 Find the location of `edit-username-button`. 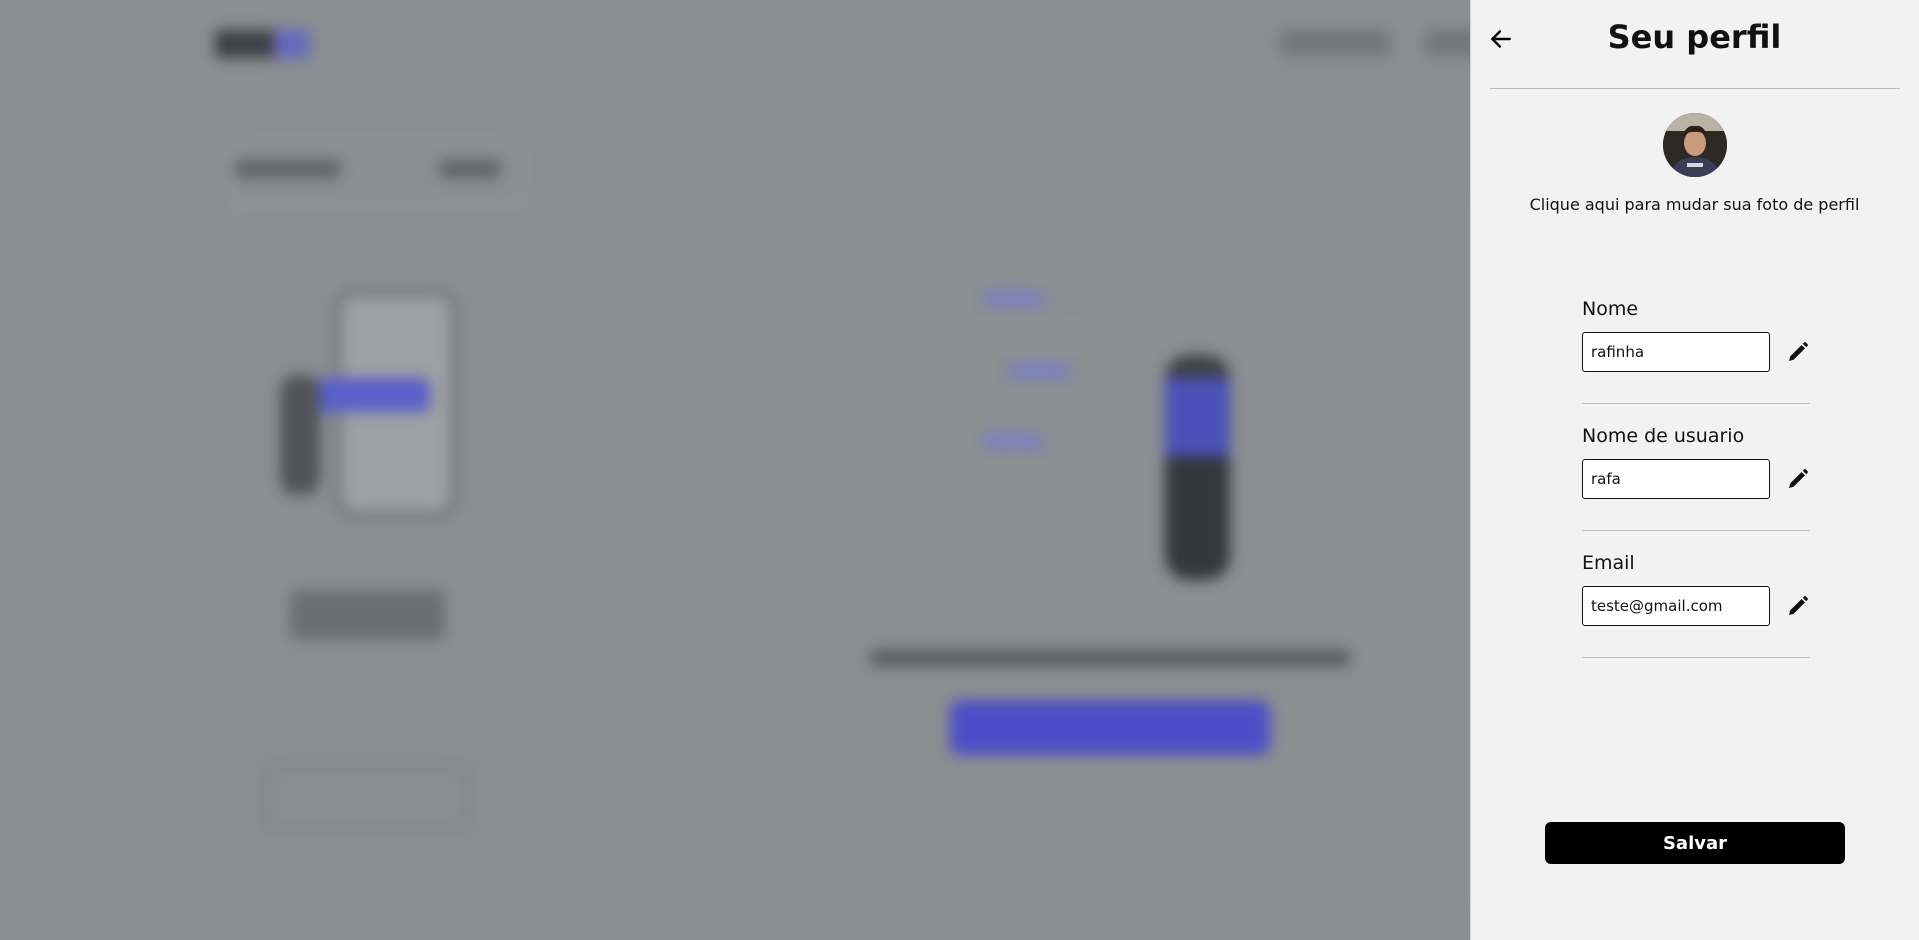

edit-username-button is located at coordinates (1799, 480).